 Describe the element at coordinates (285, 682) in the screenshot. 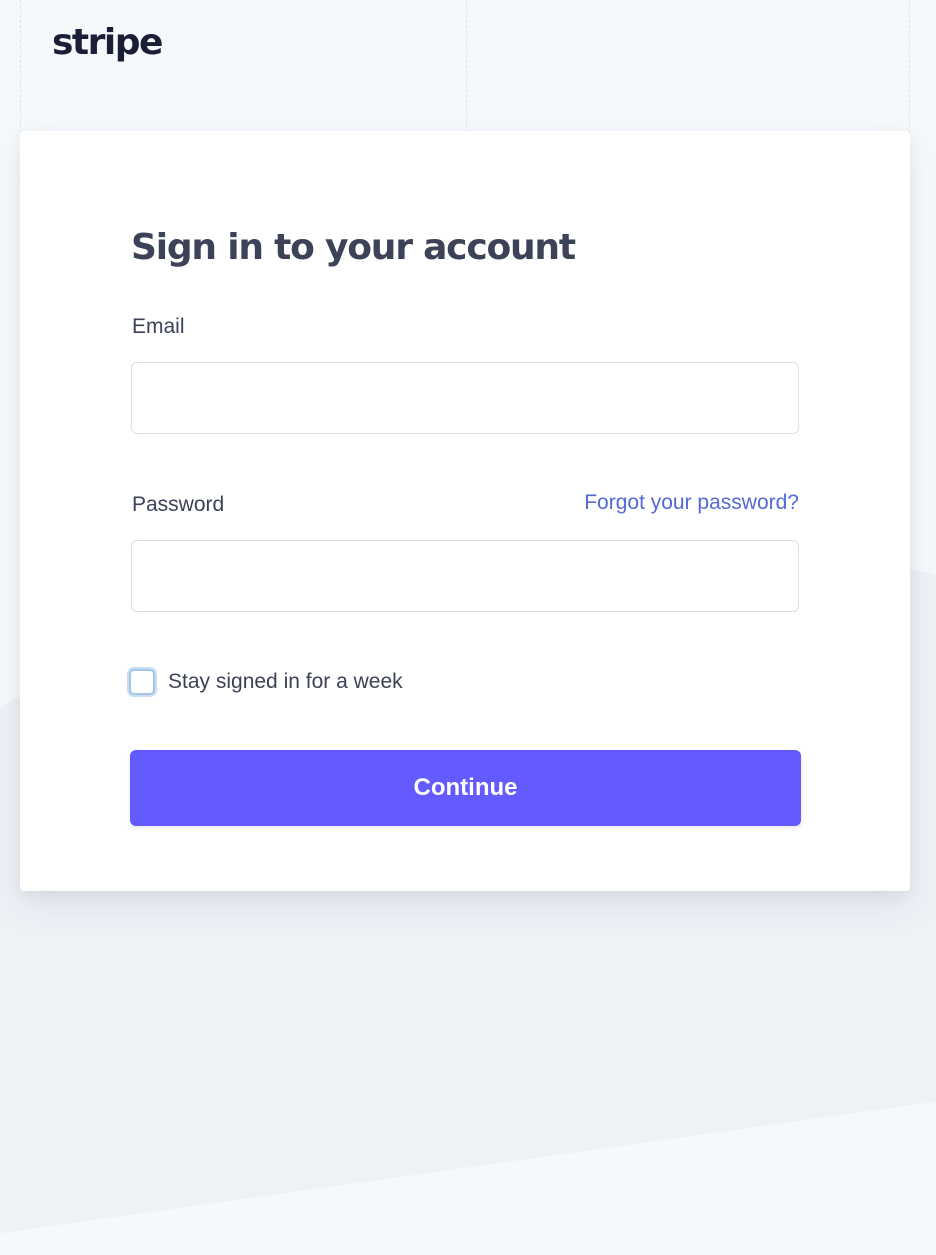

I see `stay-signed-in-label: Stay signed in for a week` at that location.